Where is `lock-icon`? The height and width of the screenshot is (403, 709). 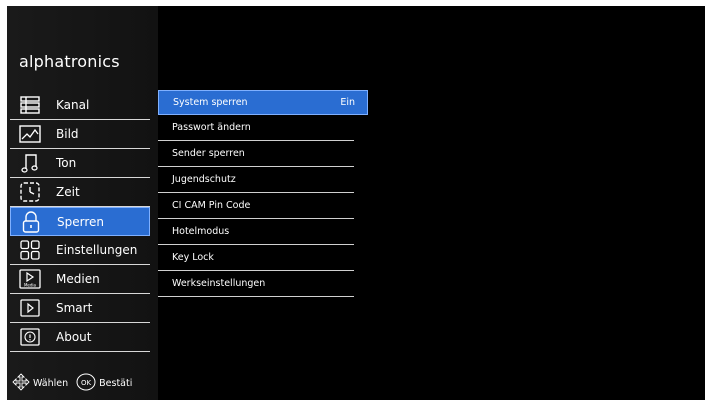 lock-icon is located at coordinates (31, 221).